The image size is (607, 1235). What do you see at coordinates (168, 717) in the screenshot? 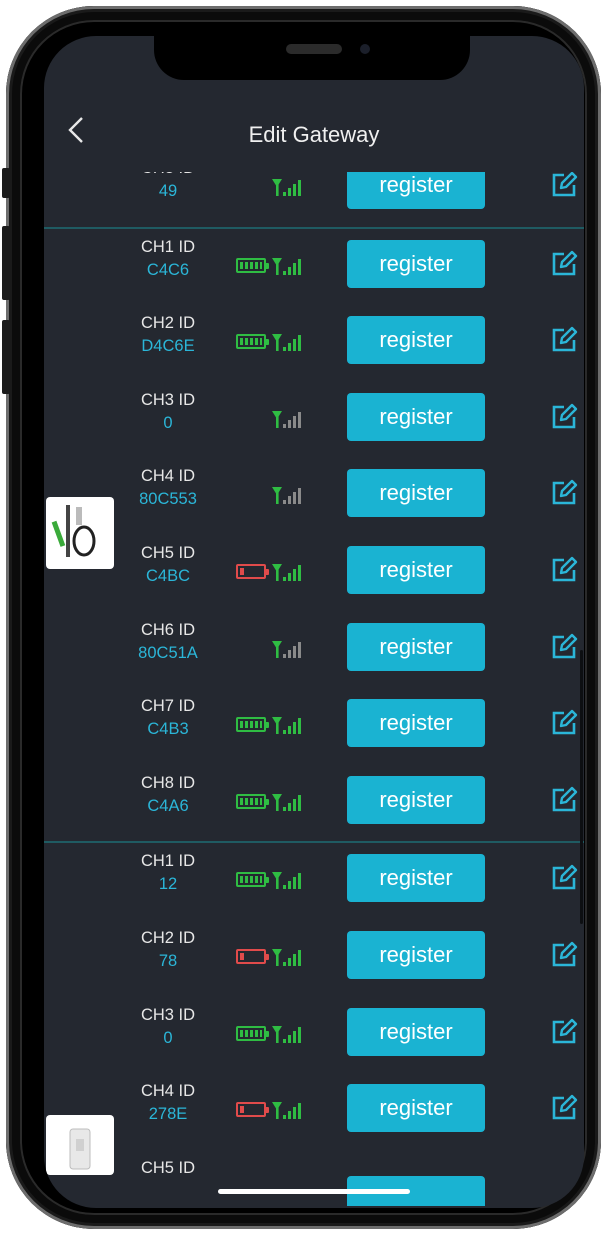
I see `channel-info: CH7 ID C4B3` at bounding box center [168, 717].